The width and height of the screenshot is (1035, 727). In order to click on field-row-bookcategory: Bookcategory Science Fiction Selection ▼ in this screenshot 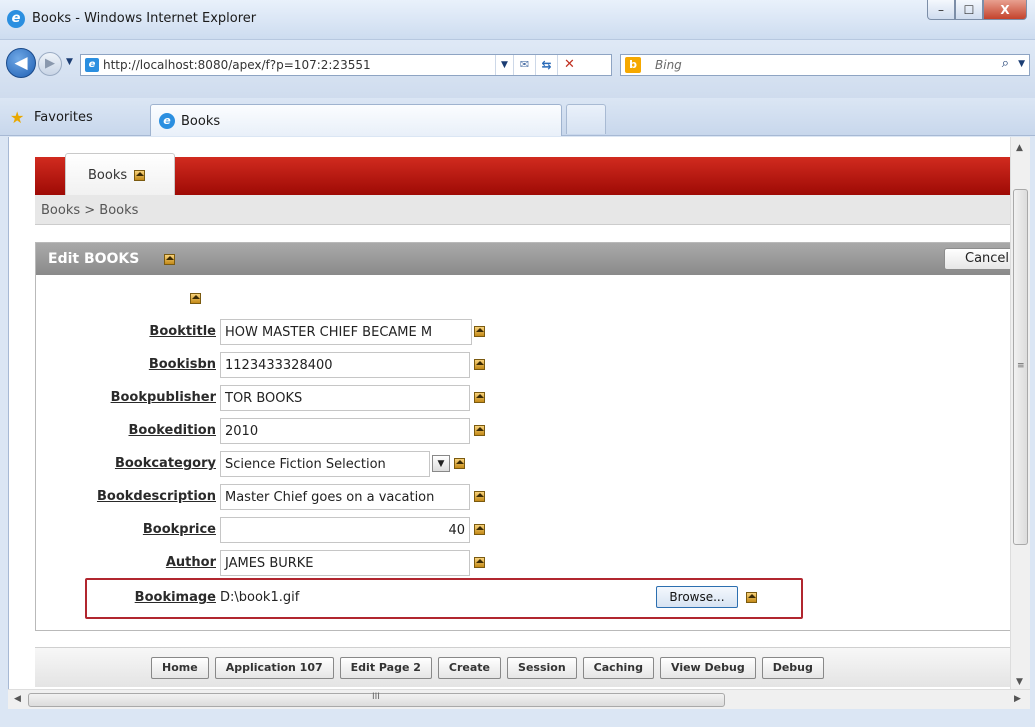, I will do `click(486, 463)`.